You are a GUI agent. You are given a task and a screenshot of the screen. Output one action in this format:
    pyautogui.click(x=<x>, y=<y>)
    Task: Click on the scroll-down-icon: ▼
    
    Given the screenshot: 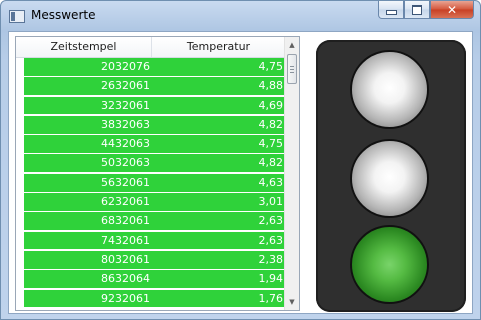 What is the action you would take?
    pyautogui.click(x=292, y=302)
    